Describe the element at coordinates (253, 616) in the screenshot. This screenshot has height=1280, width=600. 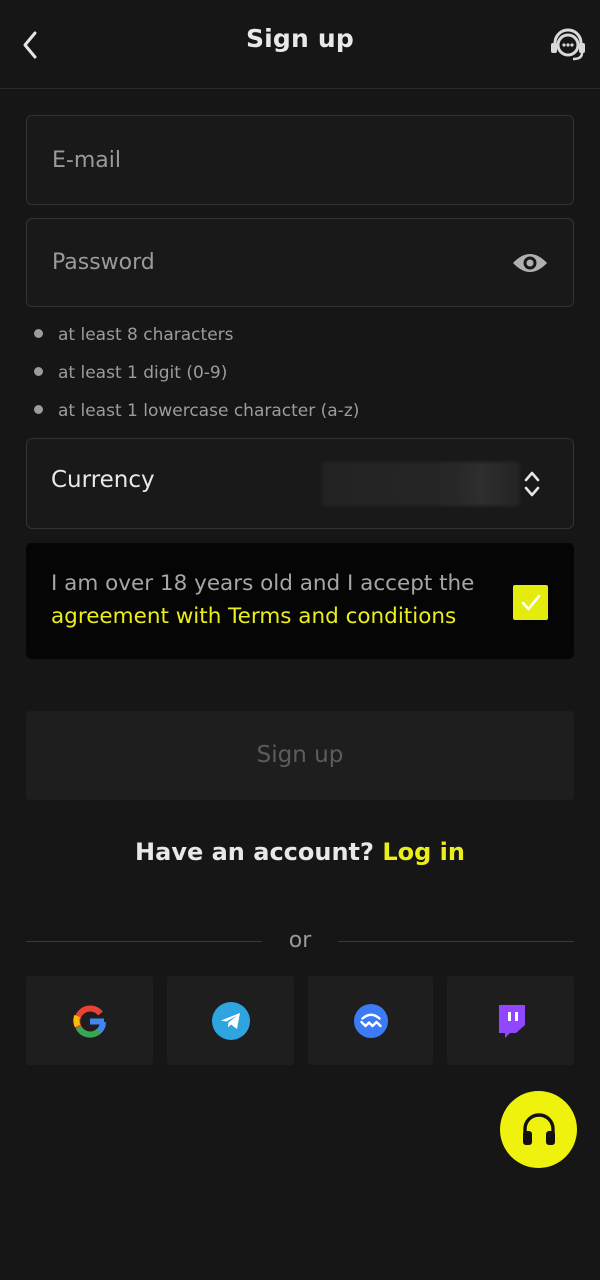
I see `terms-link: agreement with Terms and conditions` at that location.